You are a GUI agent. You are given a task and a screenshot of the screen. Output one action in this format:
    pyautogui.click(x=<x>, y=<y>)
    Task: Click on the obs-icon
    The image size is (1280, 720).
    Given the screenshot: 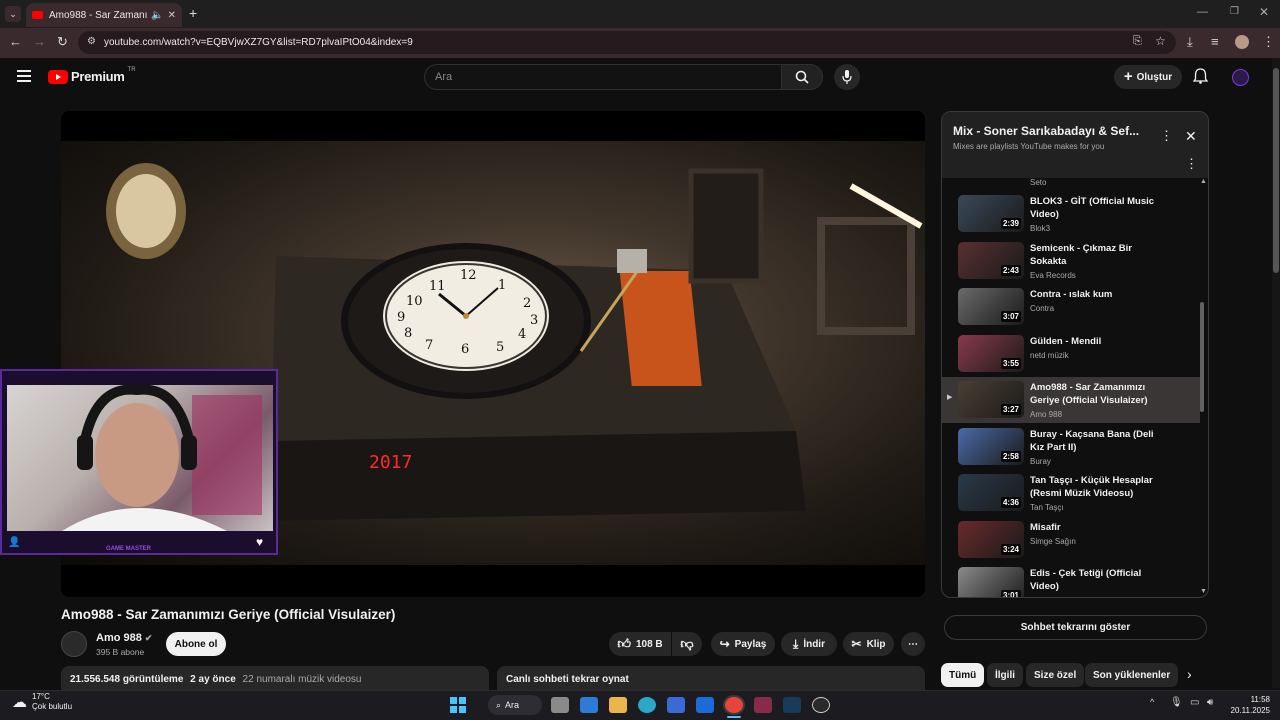 What is the action you would take?
    pyautogui.click(x=821, y=705)
    